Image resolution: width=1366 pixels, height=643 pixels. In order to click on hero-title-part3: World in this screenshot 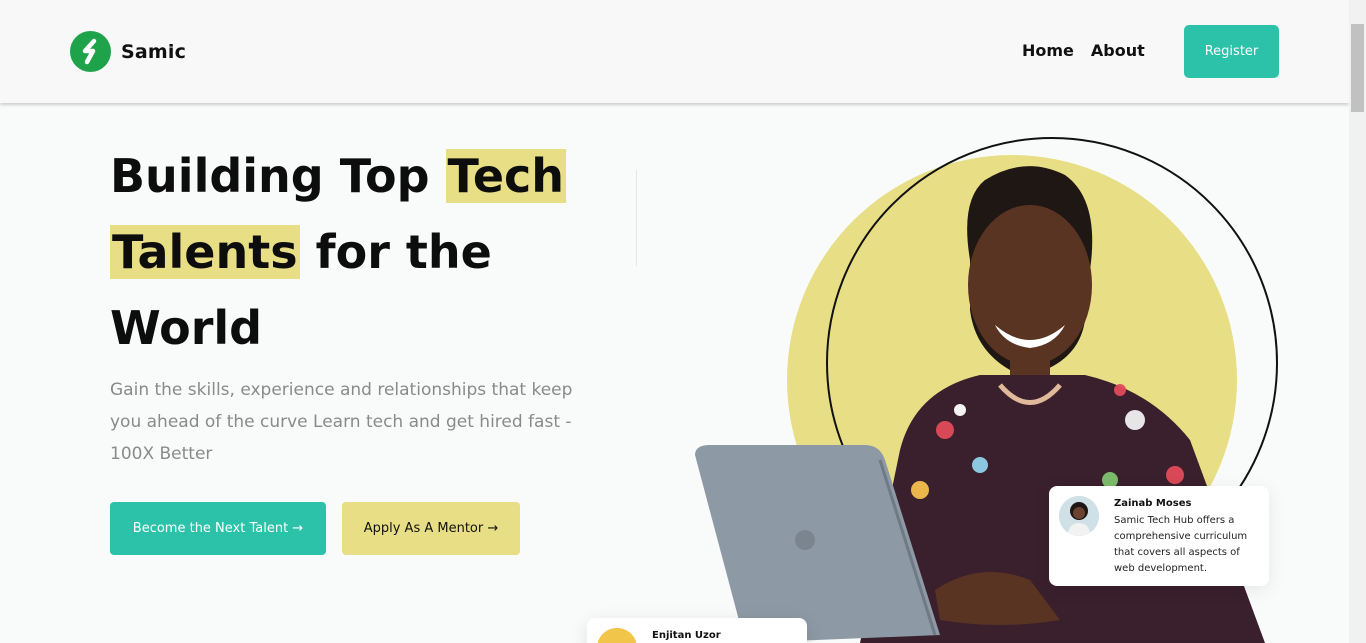, I will do `click(186, 328)`.